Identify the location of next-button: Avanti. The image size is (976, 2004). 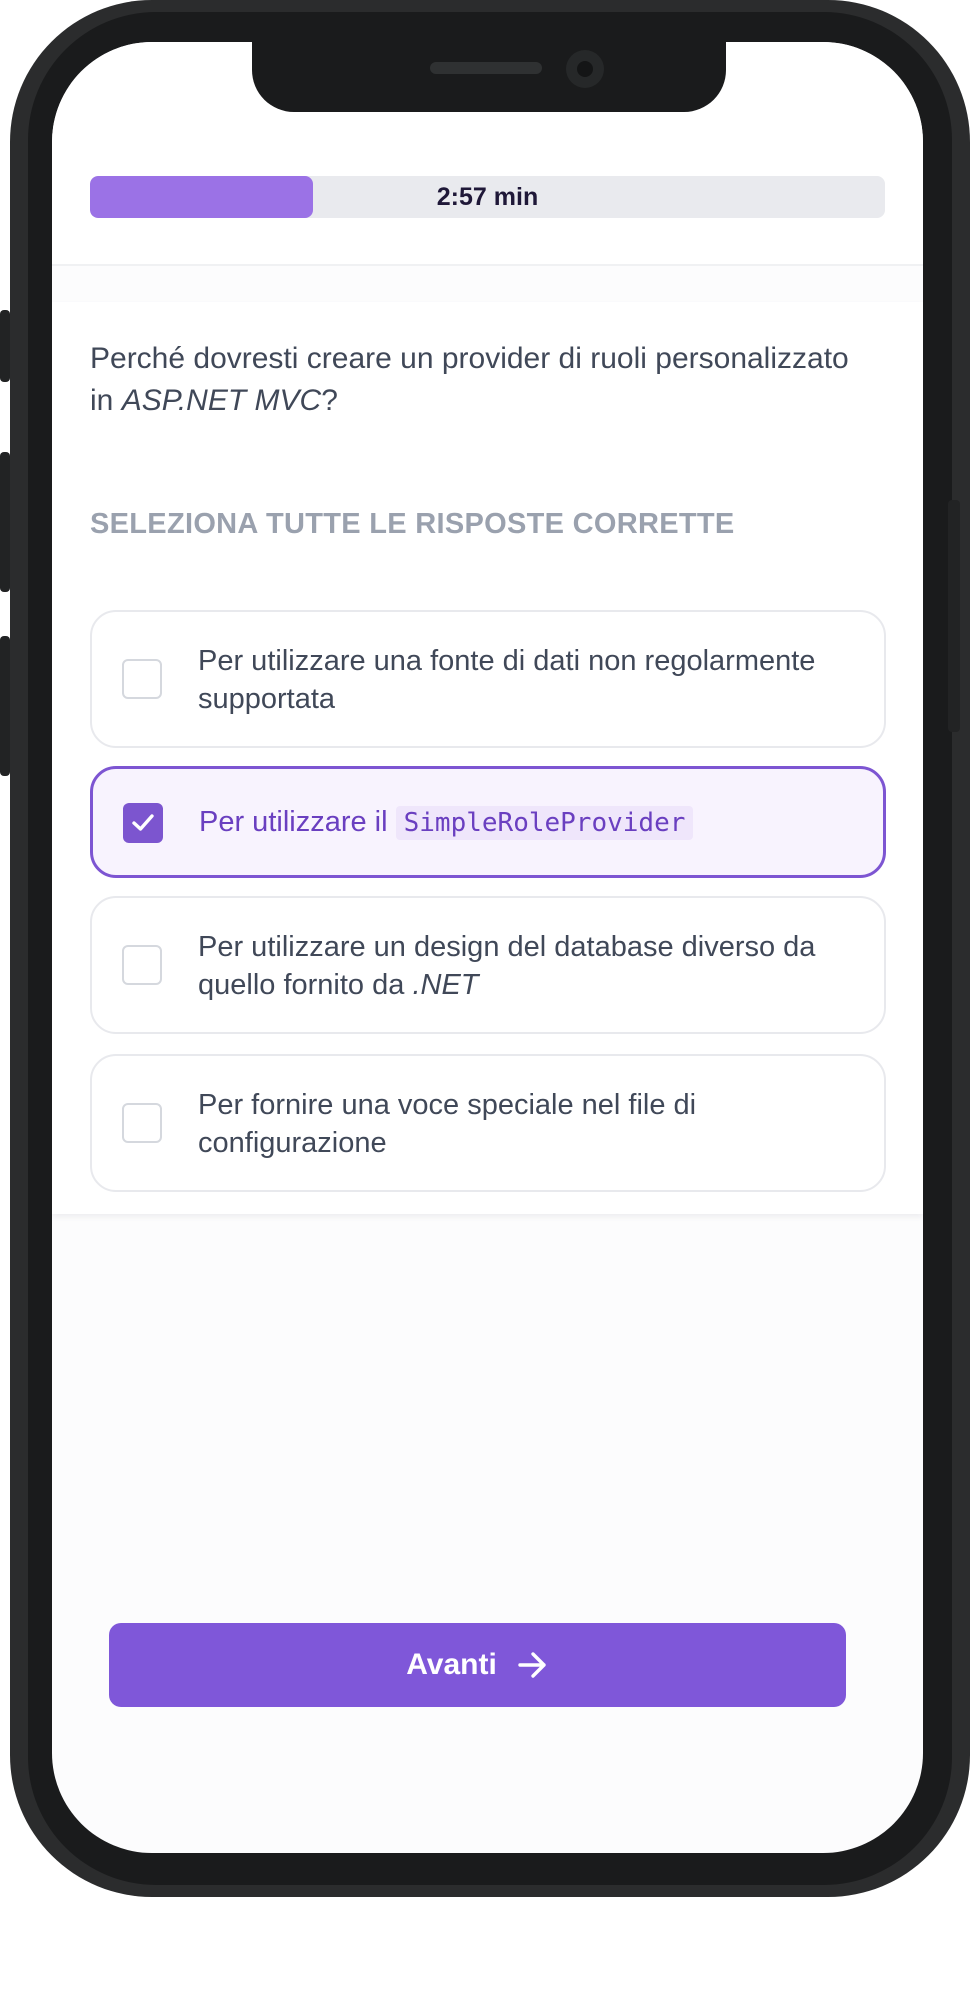
(477, 1665).